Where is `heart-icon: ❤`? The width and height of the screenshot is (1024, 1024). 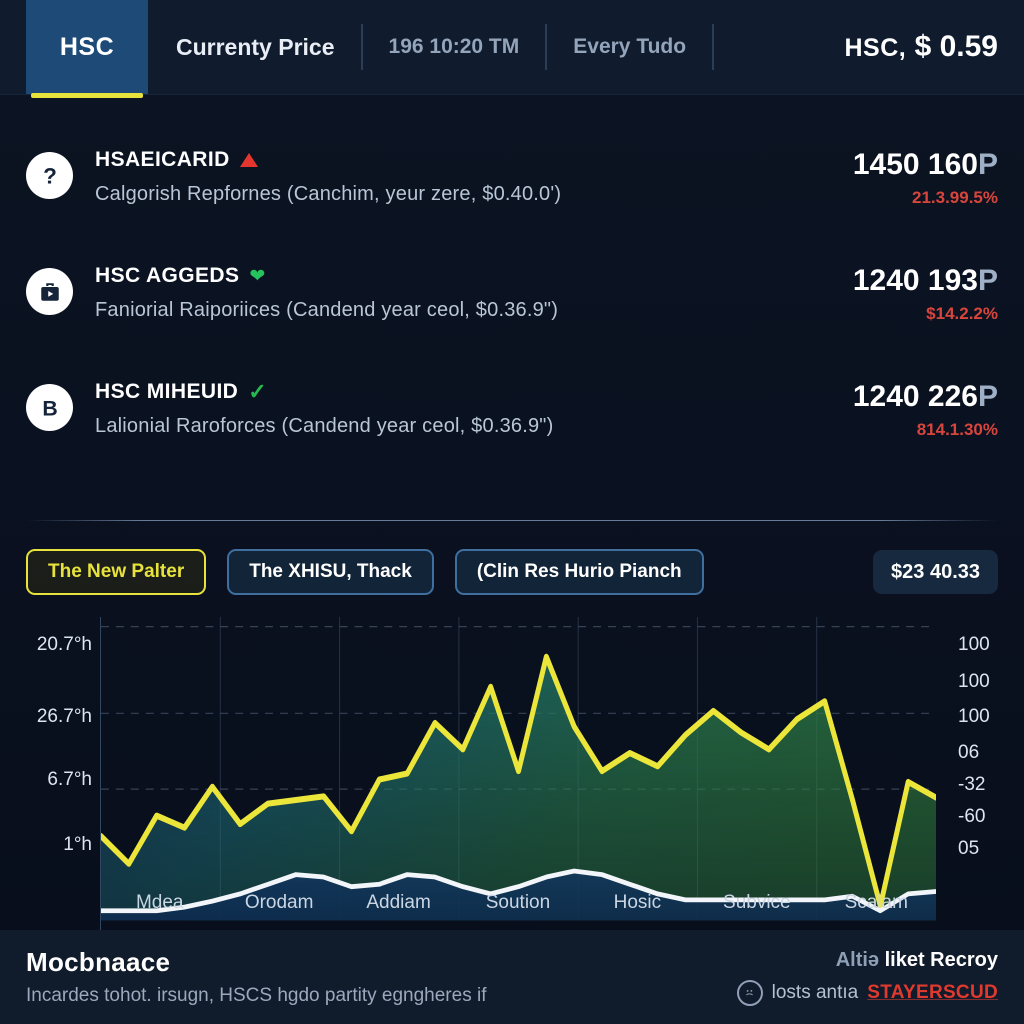
heart-icon: ❤ is located at coordinates (257, 276).